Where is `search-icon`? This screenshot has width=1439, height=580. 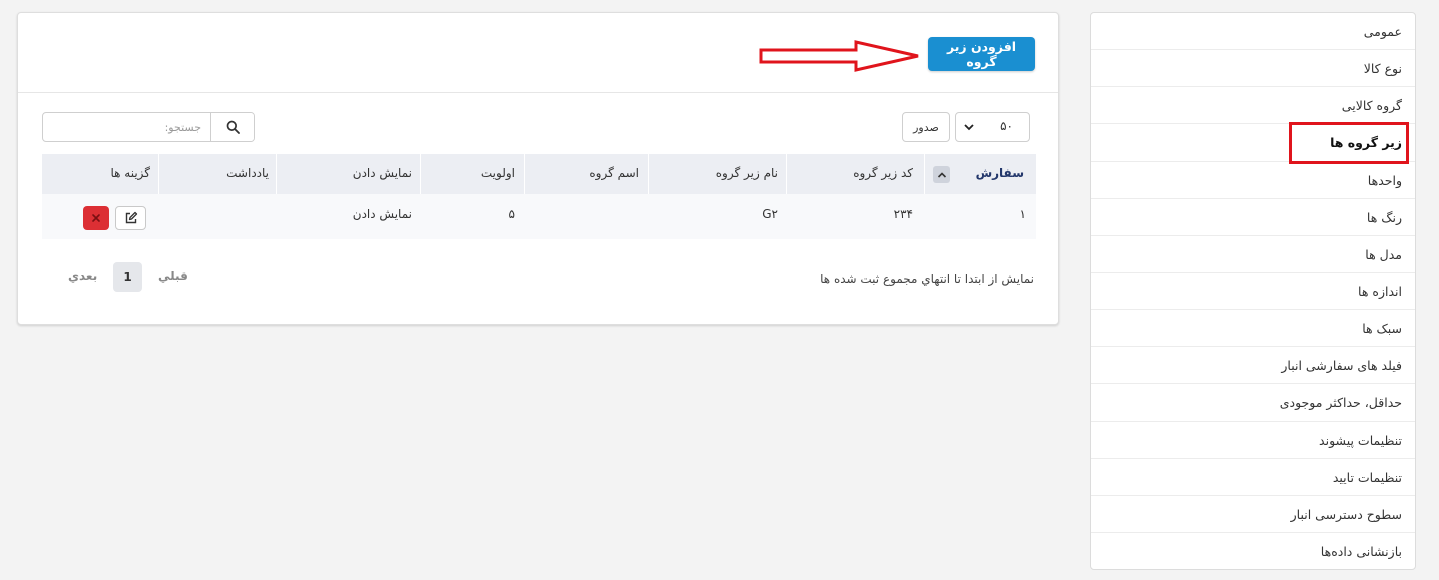
search-icon is located at coordinates (233, 127).